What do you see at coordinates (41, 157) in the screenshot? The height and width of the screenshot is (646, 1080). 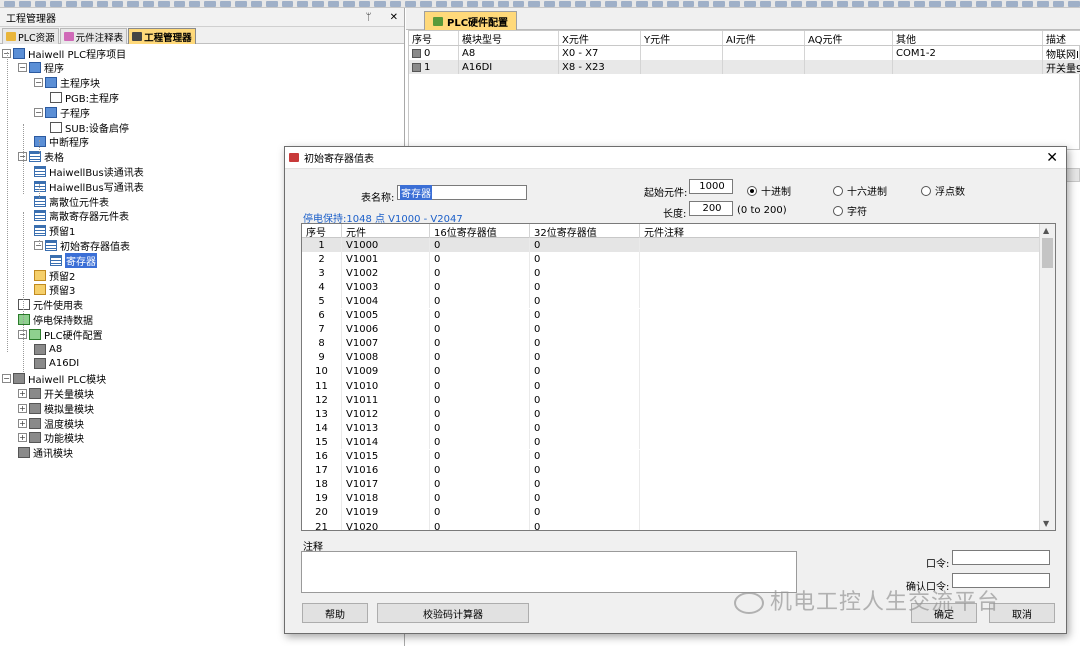 I see `tables-node: − 表格` at bounding box center [41, 157].